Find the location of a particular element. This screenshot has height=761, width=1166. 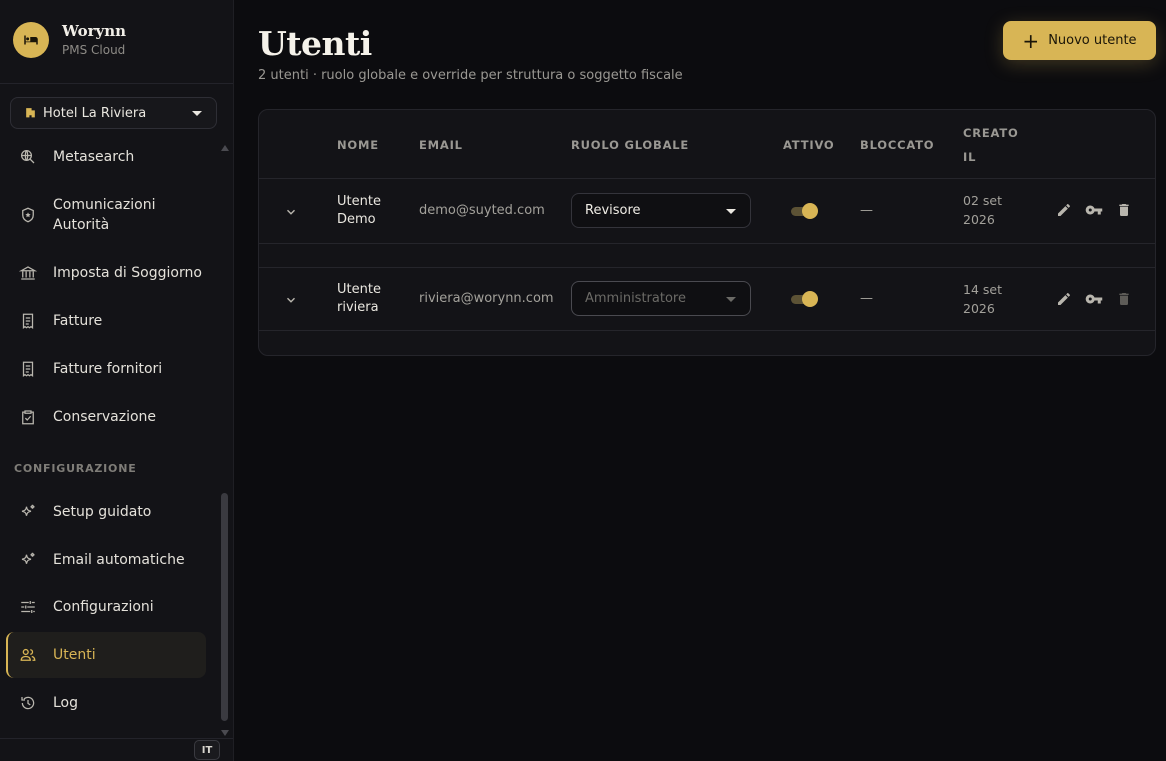

sidebar-item-label: Conservazione is located at coordinates (105, 417).